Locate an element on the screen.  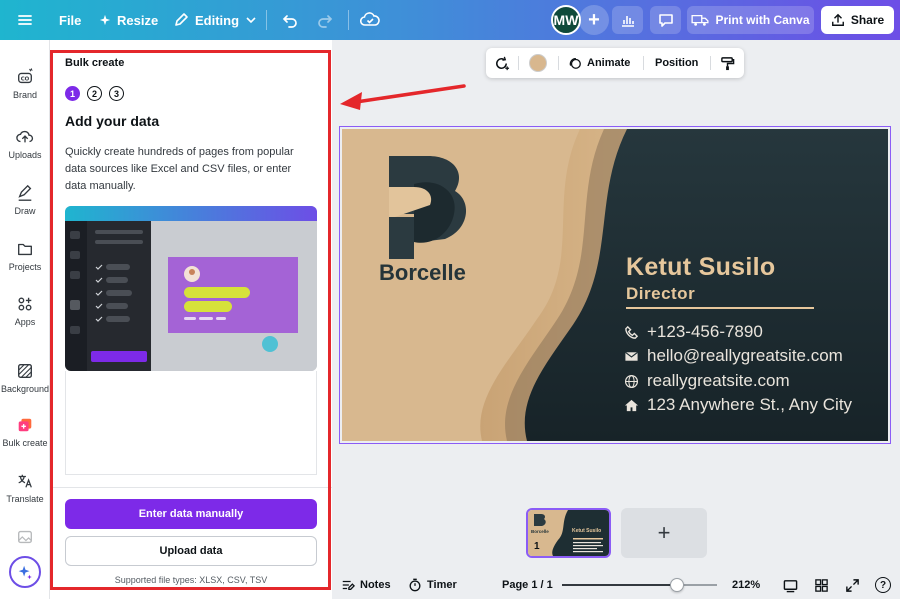
zoom-label: 212% is located at coordinates (746, 585).